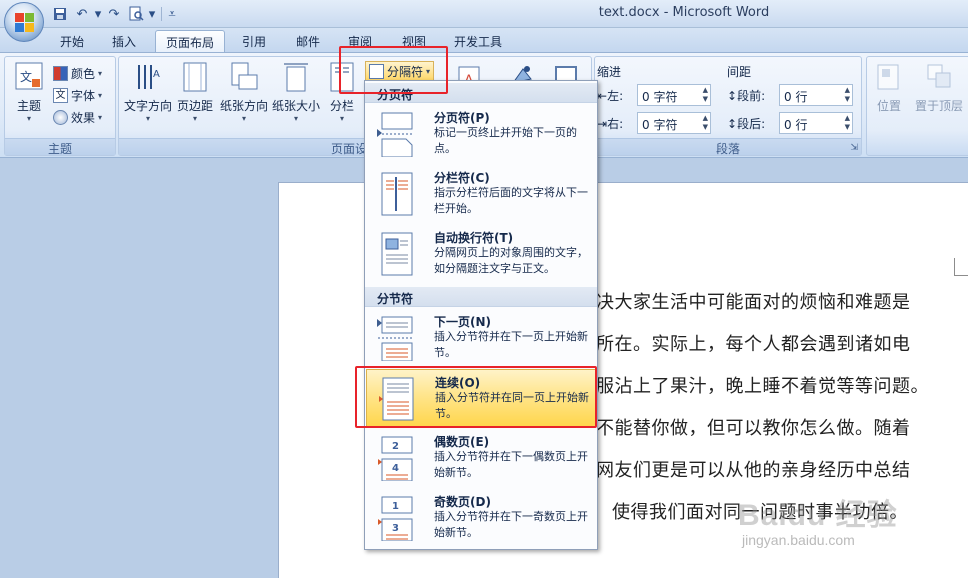 This screenshot has width=968, height=578. What do you see at coordinates (100, 117) in the screenshot?
I see `effects-dropdown-icon: ▾` at bounding box center [100, 117].